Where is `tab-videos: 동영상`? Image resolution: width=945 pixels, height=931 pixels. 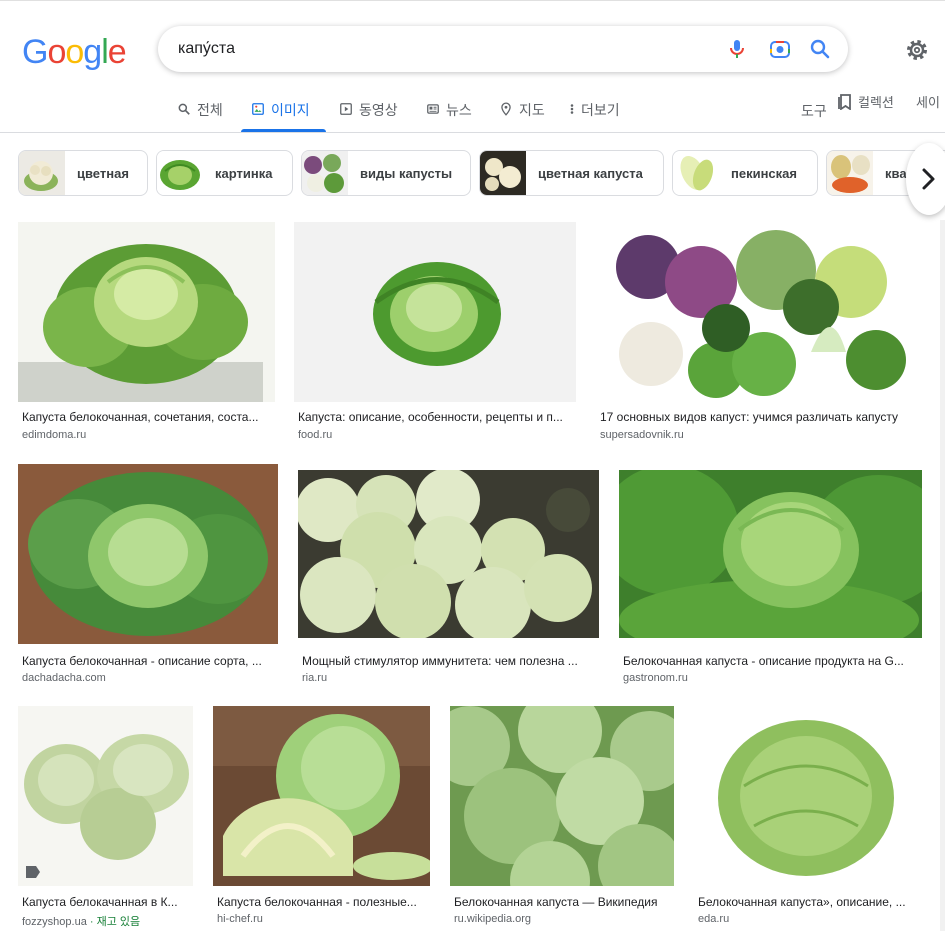 tab-videos: 동영상 is located at coordinates (375, 112).